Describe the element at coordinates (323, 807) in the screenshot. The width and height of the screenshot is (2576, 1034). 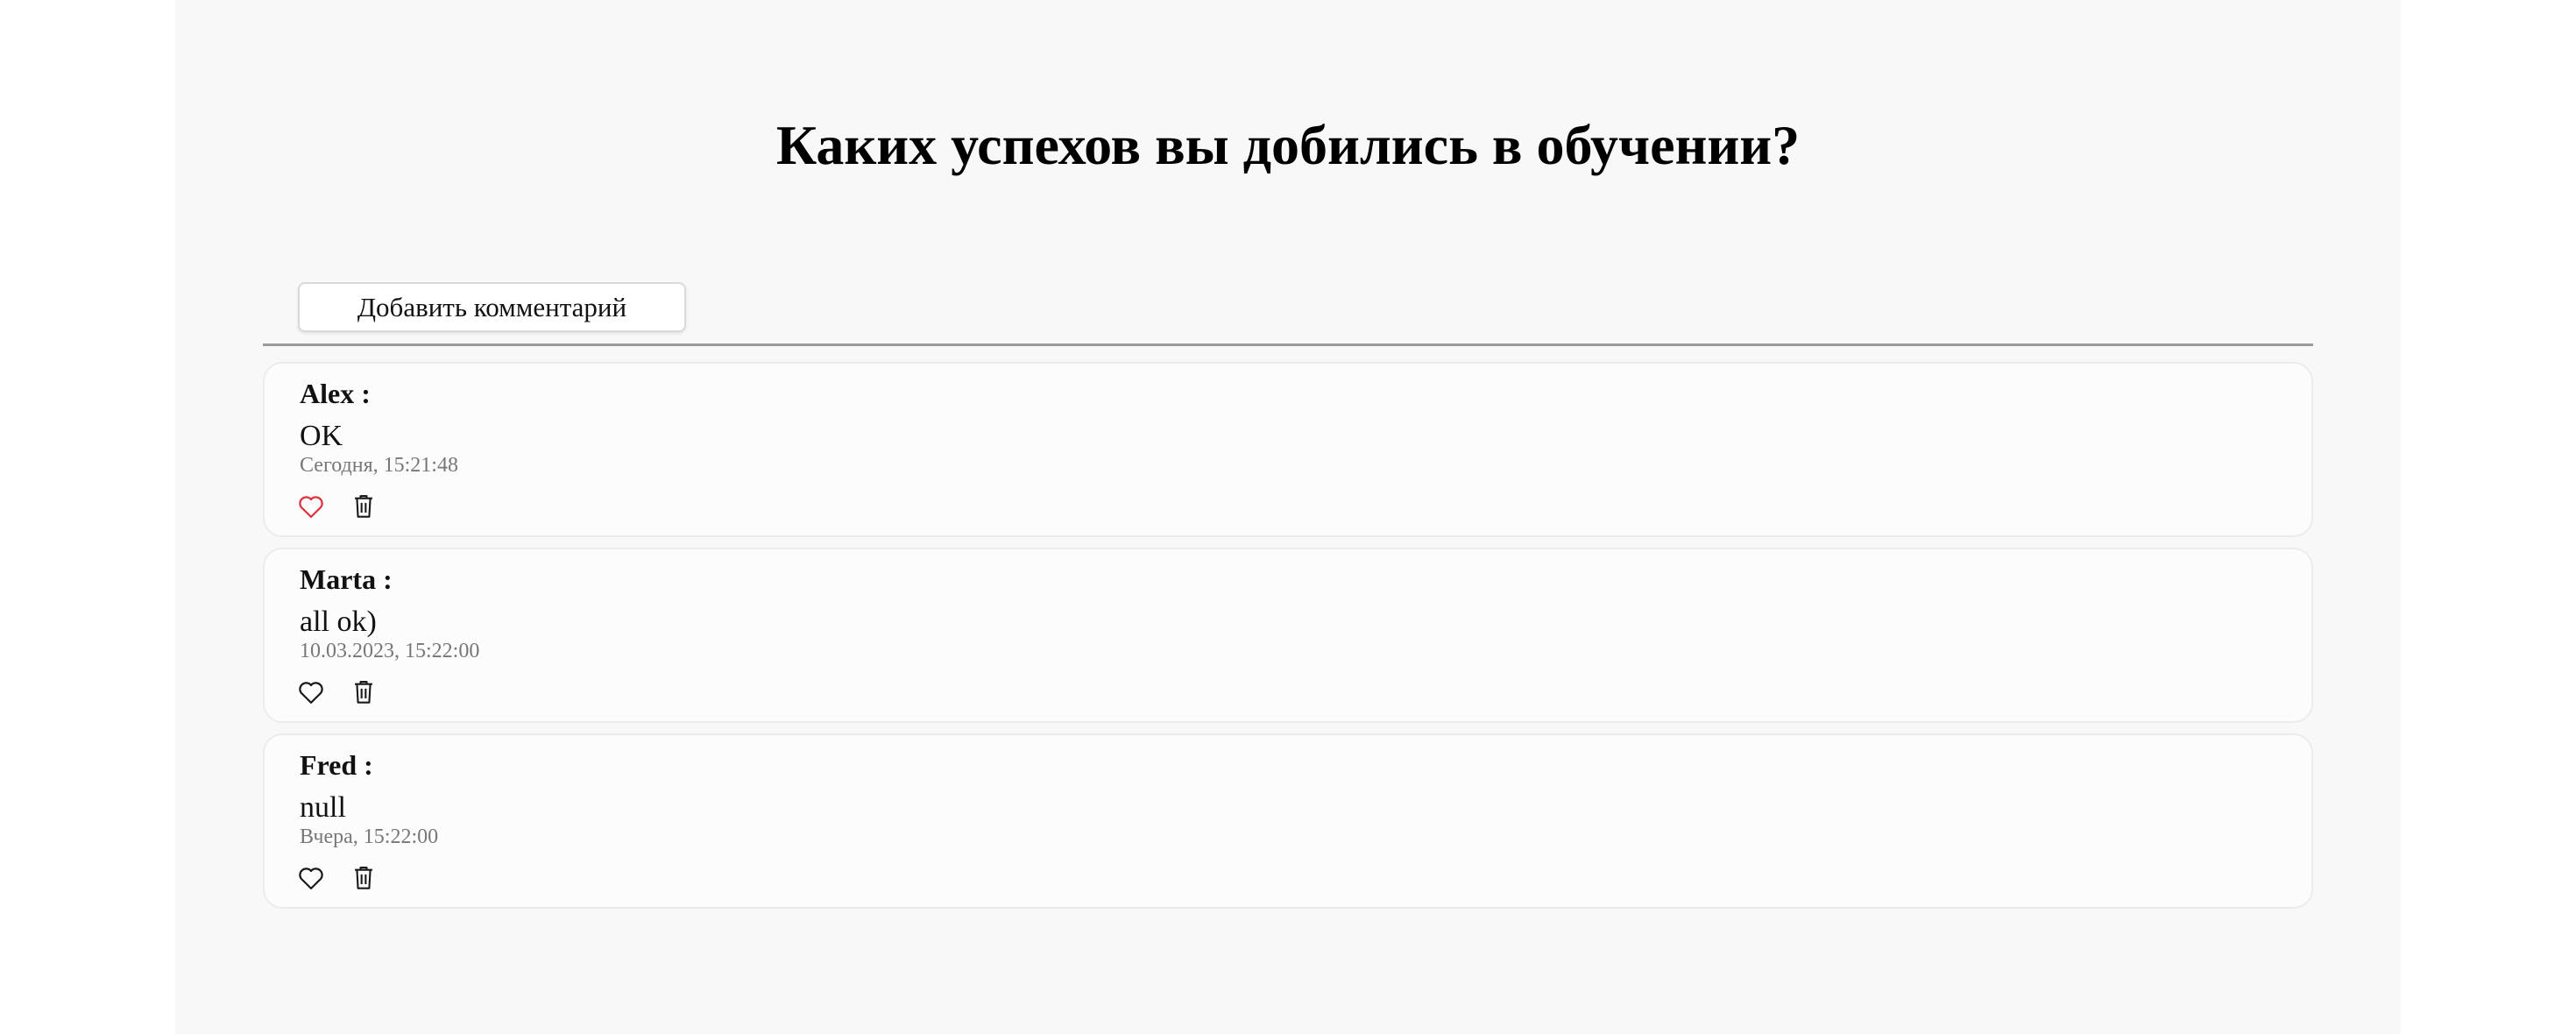
I see `comment-text: null` at that location.